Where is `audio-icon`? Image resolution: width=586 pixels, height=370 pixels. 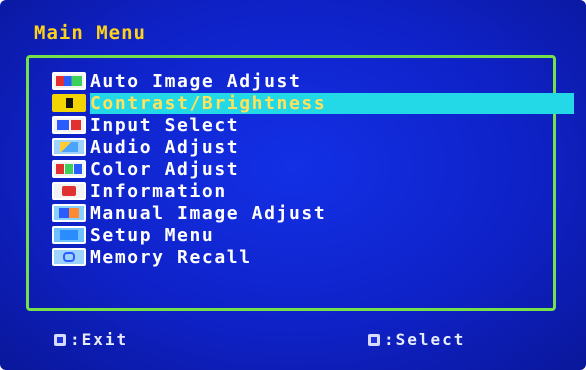
audio-icon is located at coordinates (69, 147).